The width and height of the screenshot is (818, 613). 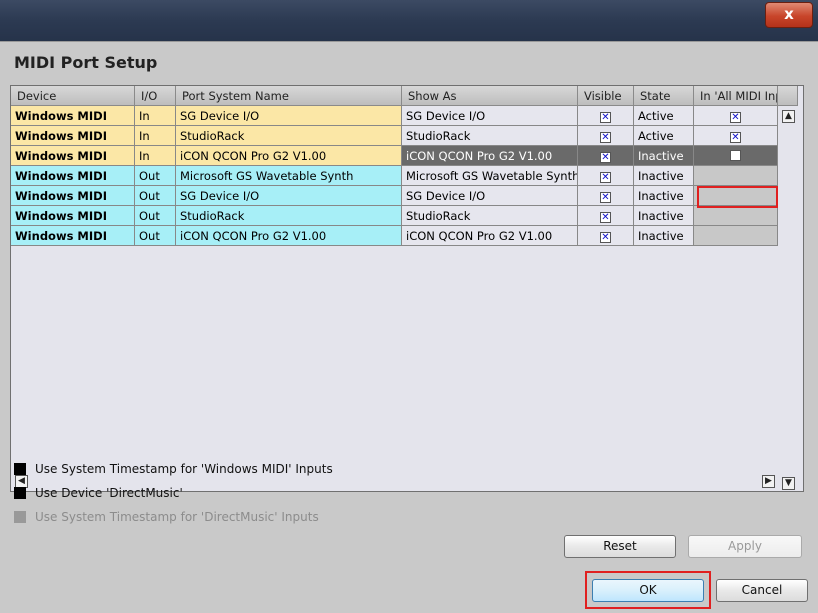 What do you see at coordinates (606, 96) in the screenshot?
I see `column-header-visible: Visible` at bounding box center [606, 96].